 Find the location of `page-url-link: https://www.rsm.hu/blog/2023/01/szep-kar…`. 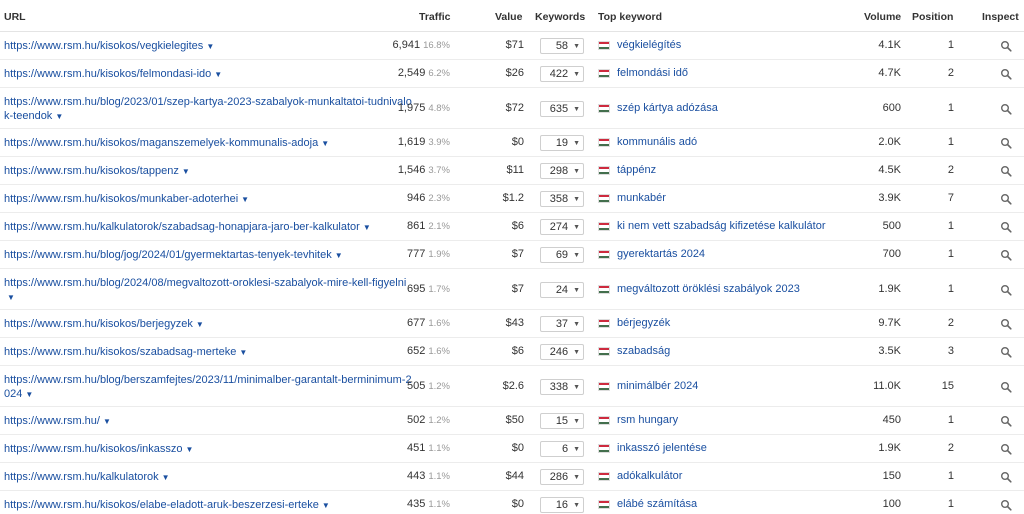

page-url-link: https://www.rsm.hu/blog/2023/01/szep-kar… is located at coordinates (209, 109).